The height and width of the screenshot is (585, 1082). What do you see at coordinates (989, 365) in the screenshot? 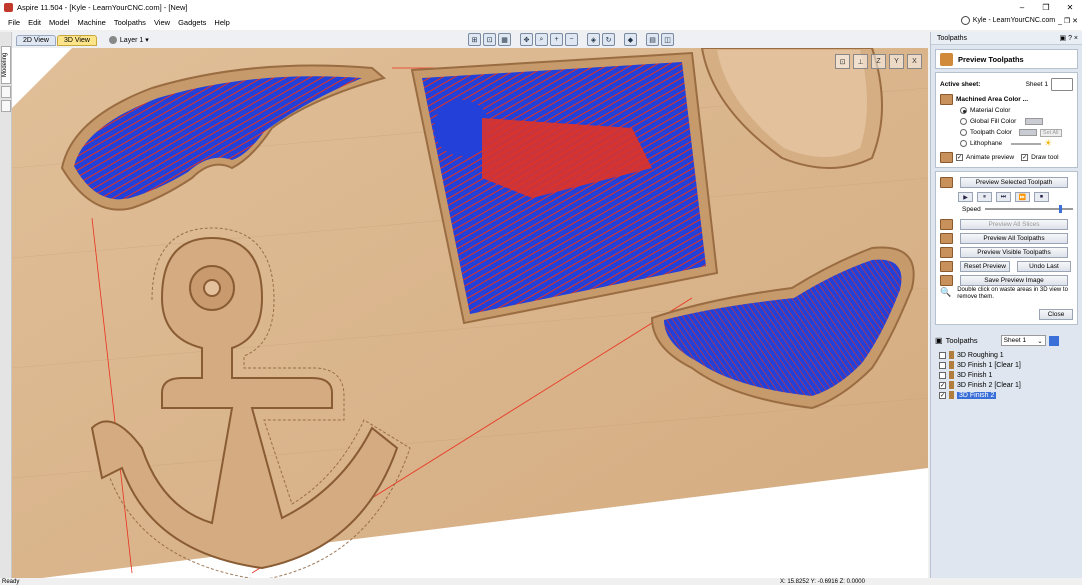
I see `toolpath-name: 3D Finish 1 [Clear 1]` at bounding box center [989, 365].